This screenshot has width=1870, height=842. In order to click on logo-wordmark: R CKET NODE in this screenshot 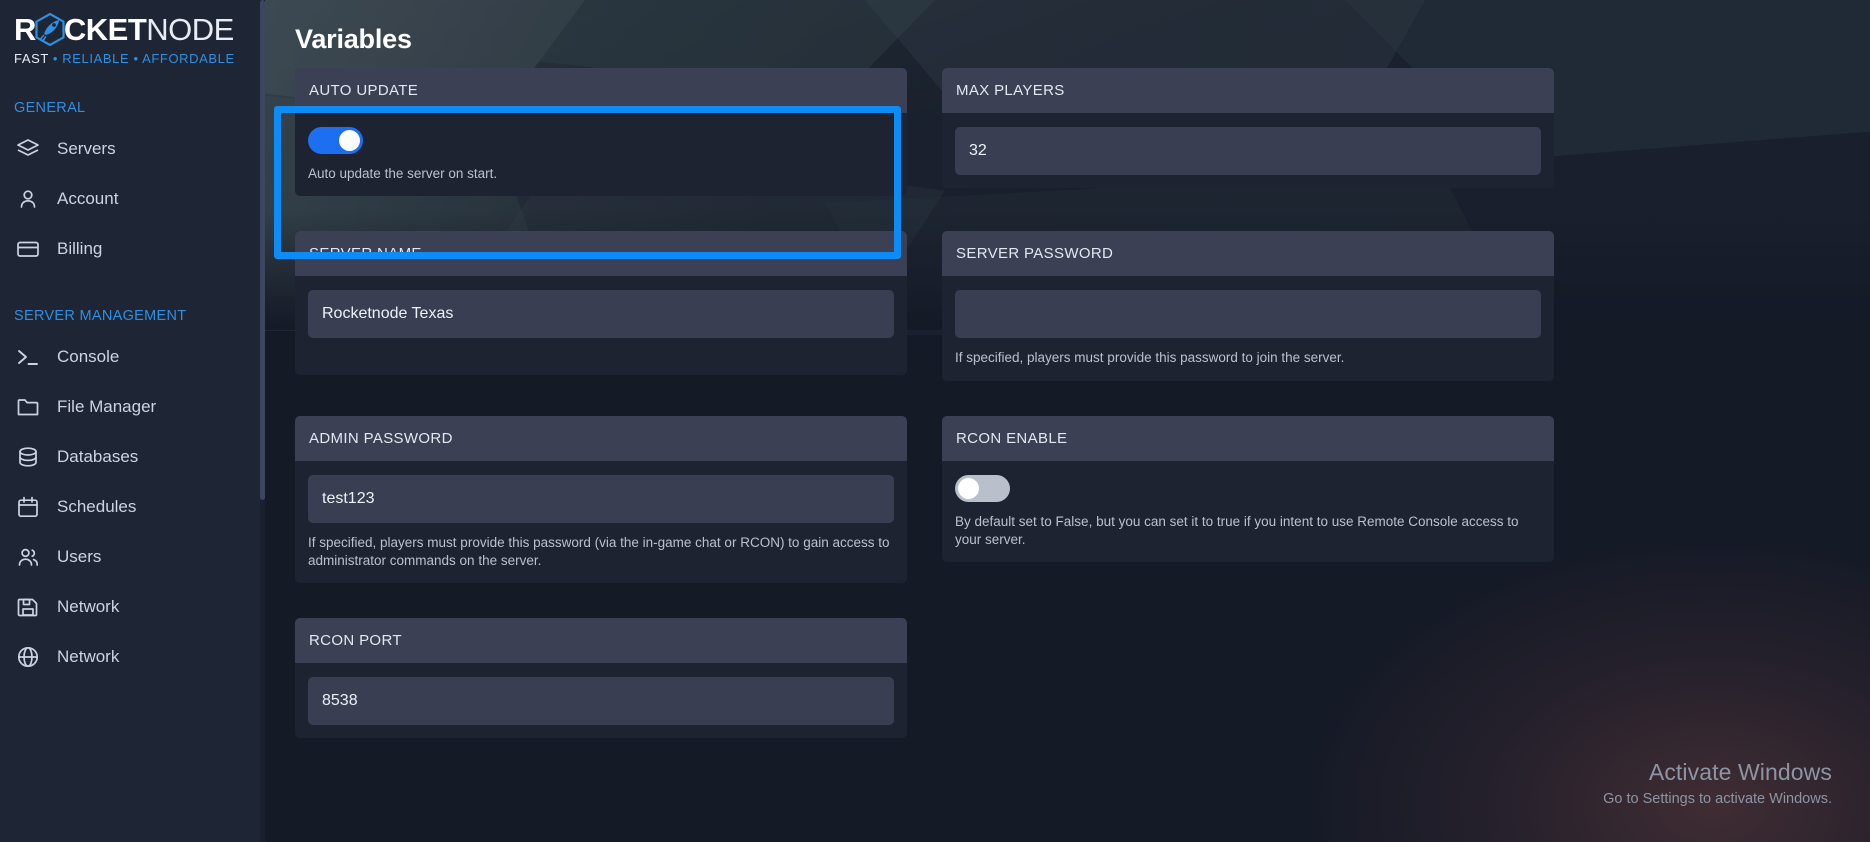, I will do `click(139, 29)`.